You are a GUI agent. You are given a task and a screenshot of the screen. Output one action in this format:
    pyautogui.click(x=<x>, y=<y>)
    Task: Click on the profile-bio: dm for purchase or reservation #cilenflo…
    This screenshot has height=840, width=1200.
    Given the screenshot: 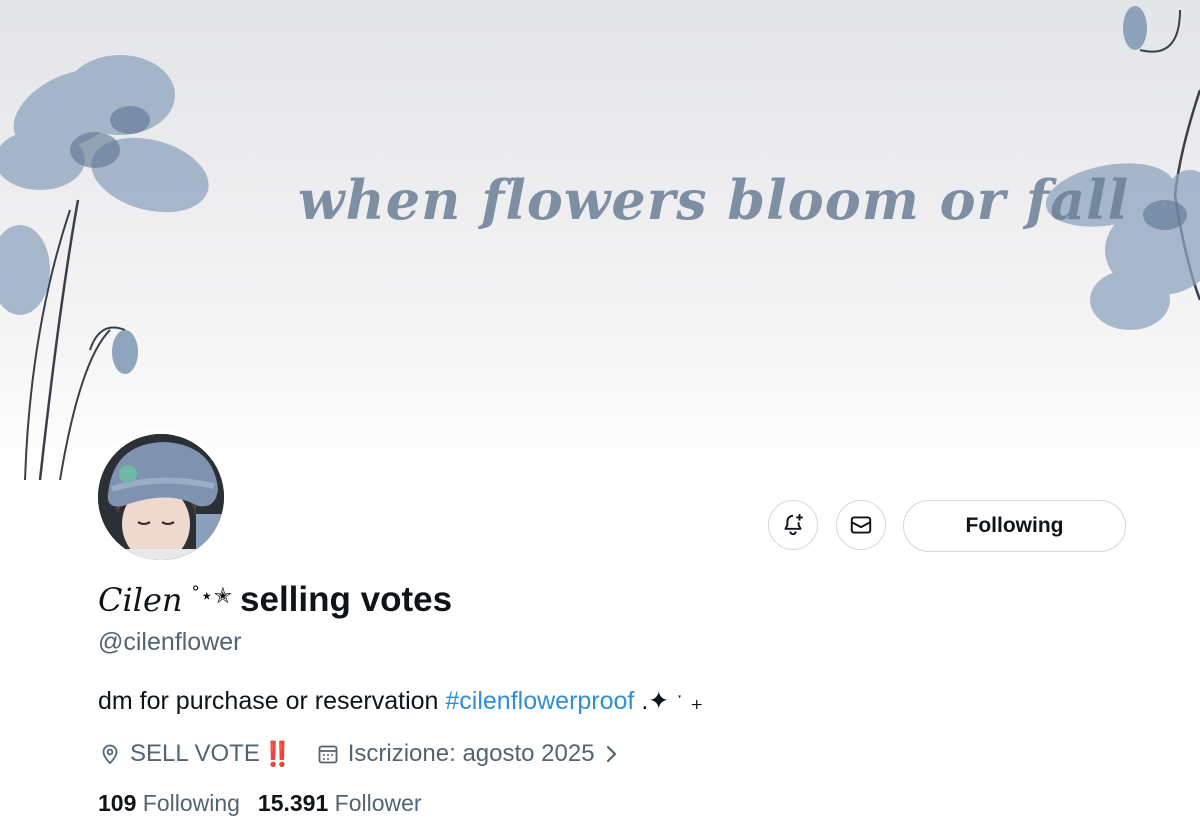 What is the action you would take?
    pyautogui.click(x=400, y=701)
    